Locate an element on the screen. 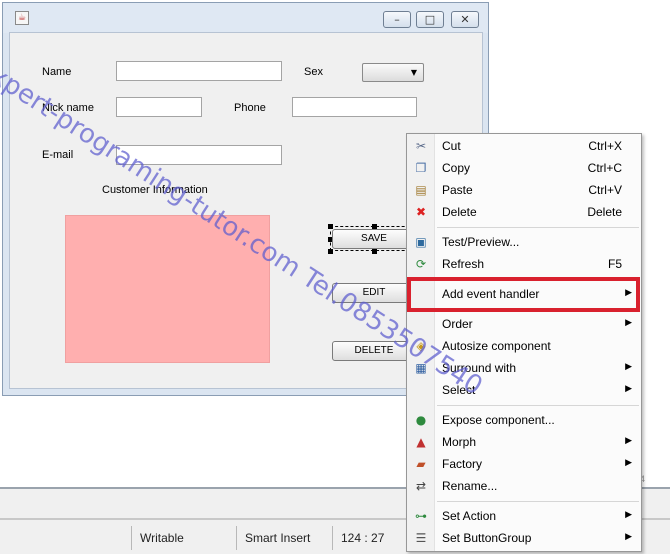 Image resolution: width=670 pixels, height=554 pixels. menu-item-refresh: ⟳ Refresh F5 is located at coordinates (524, 264).